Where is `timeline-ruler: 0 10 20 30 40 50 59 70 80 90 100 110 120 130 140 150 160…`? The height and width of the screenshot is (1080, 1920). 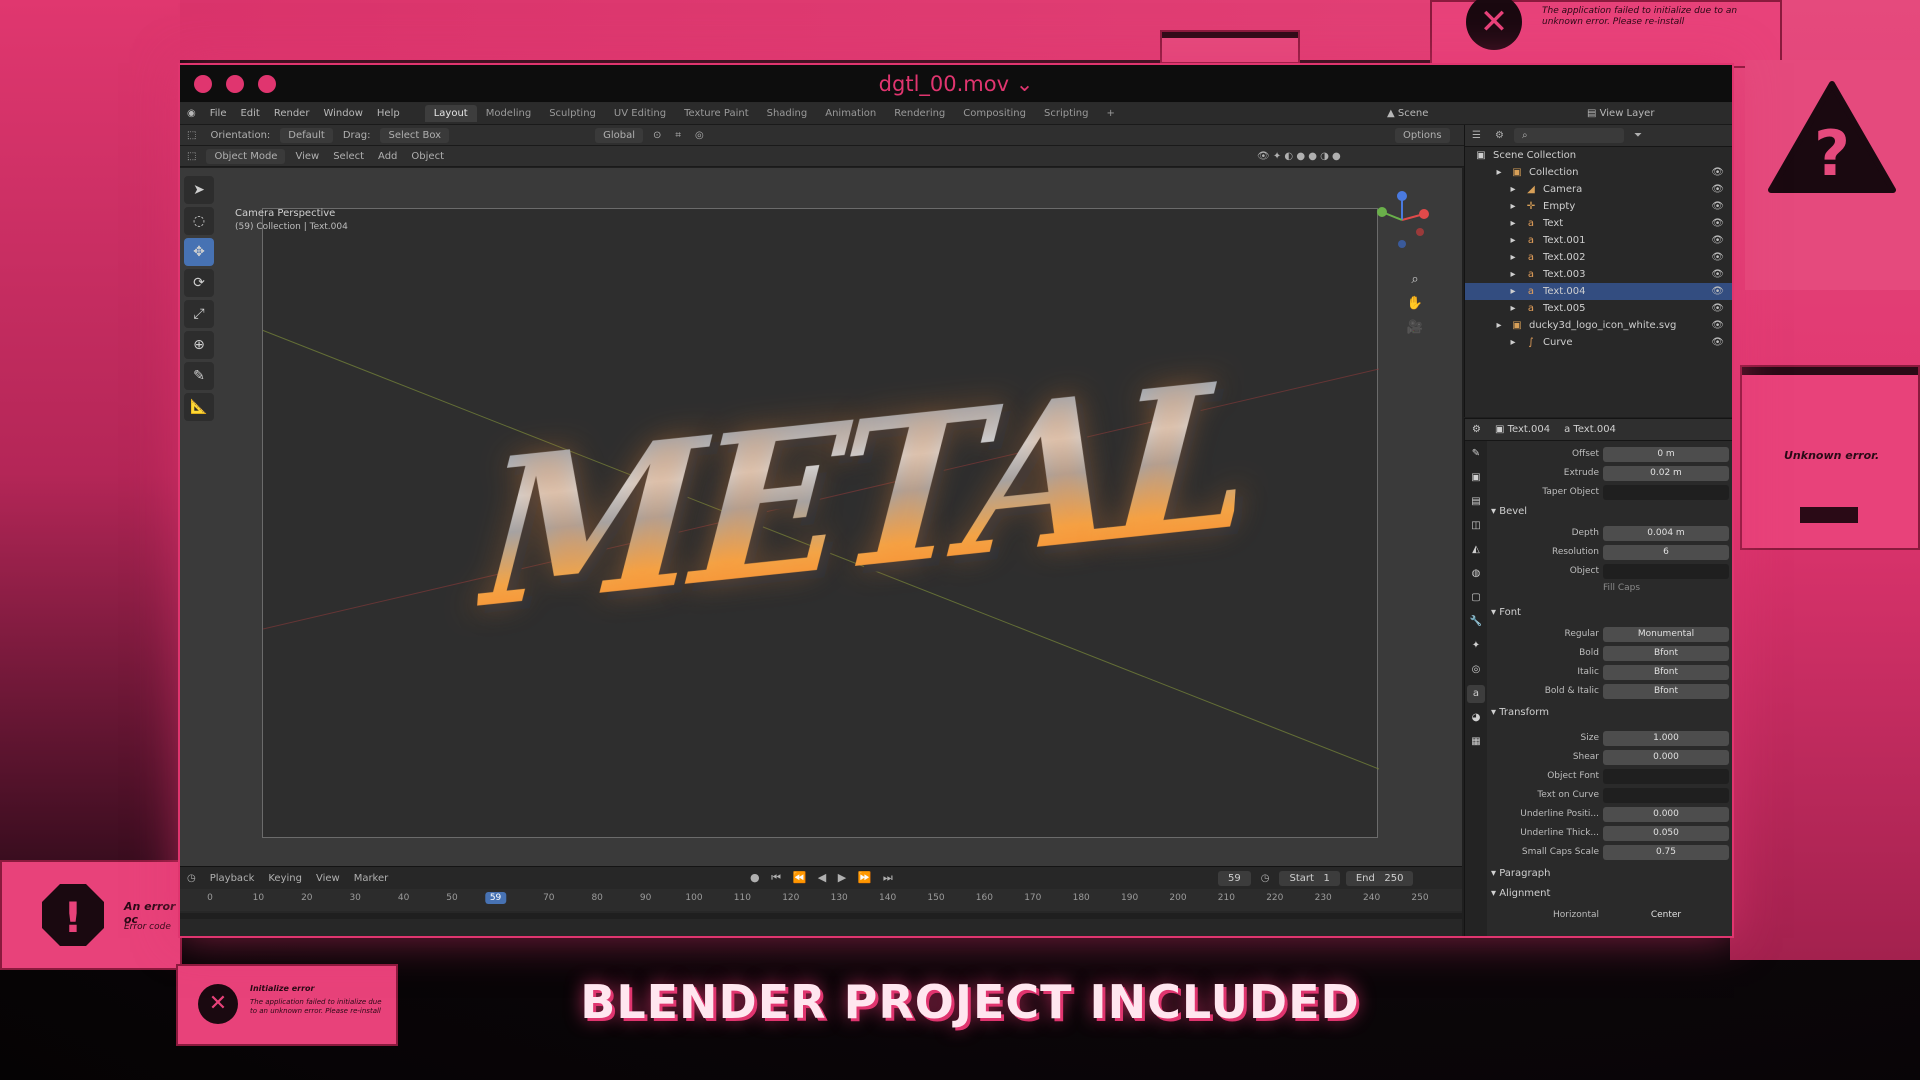
timeline-ruler: 0 10 20 30 40 50 59 70 80 90 100 110 120 130 140 150 160… is located at coordinates (821, 900).